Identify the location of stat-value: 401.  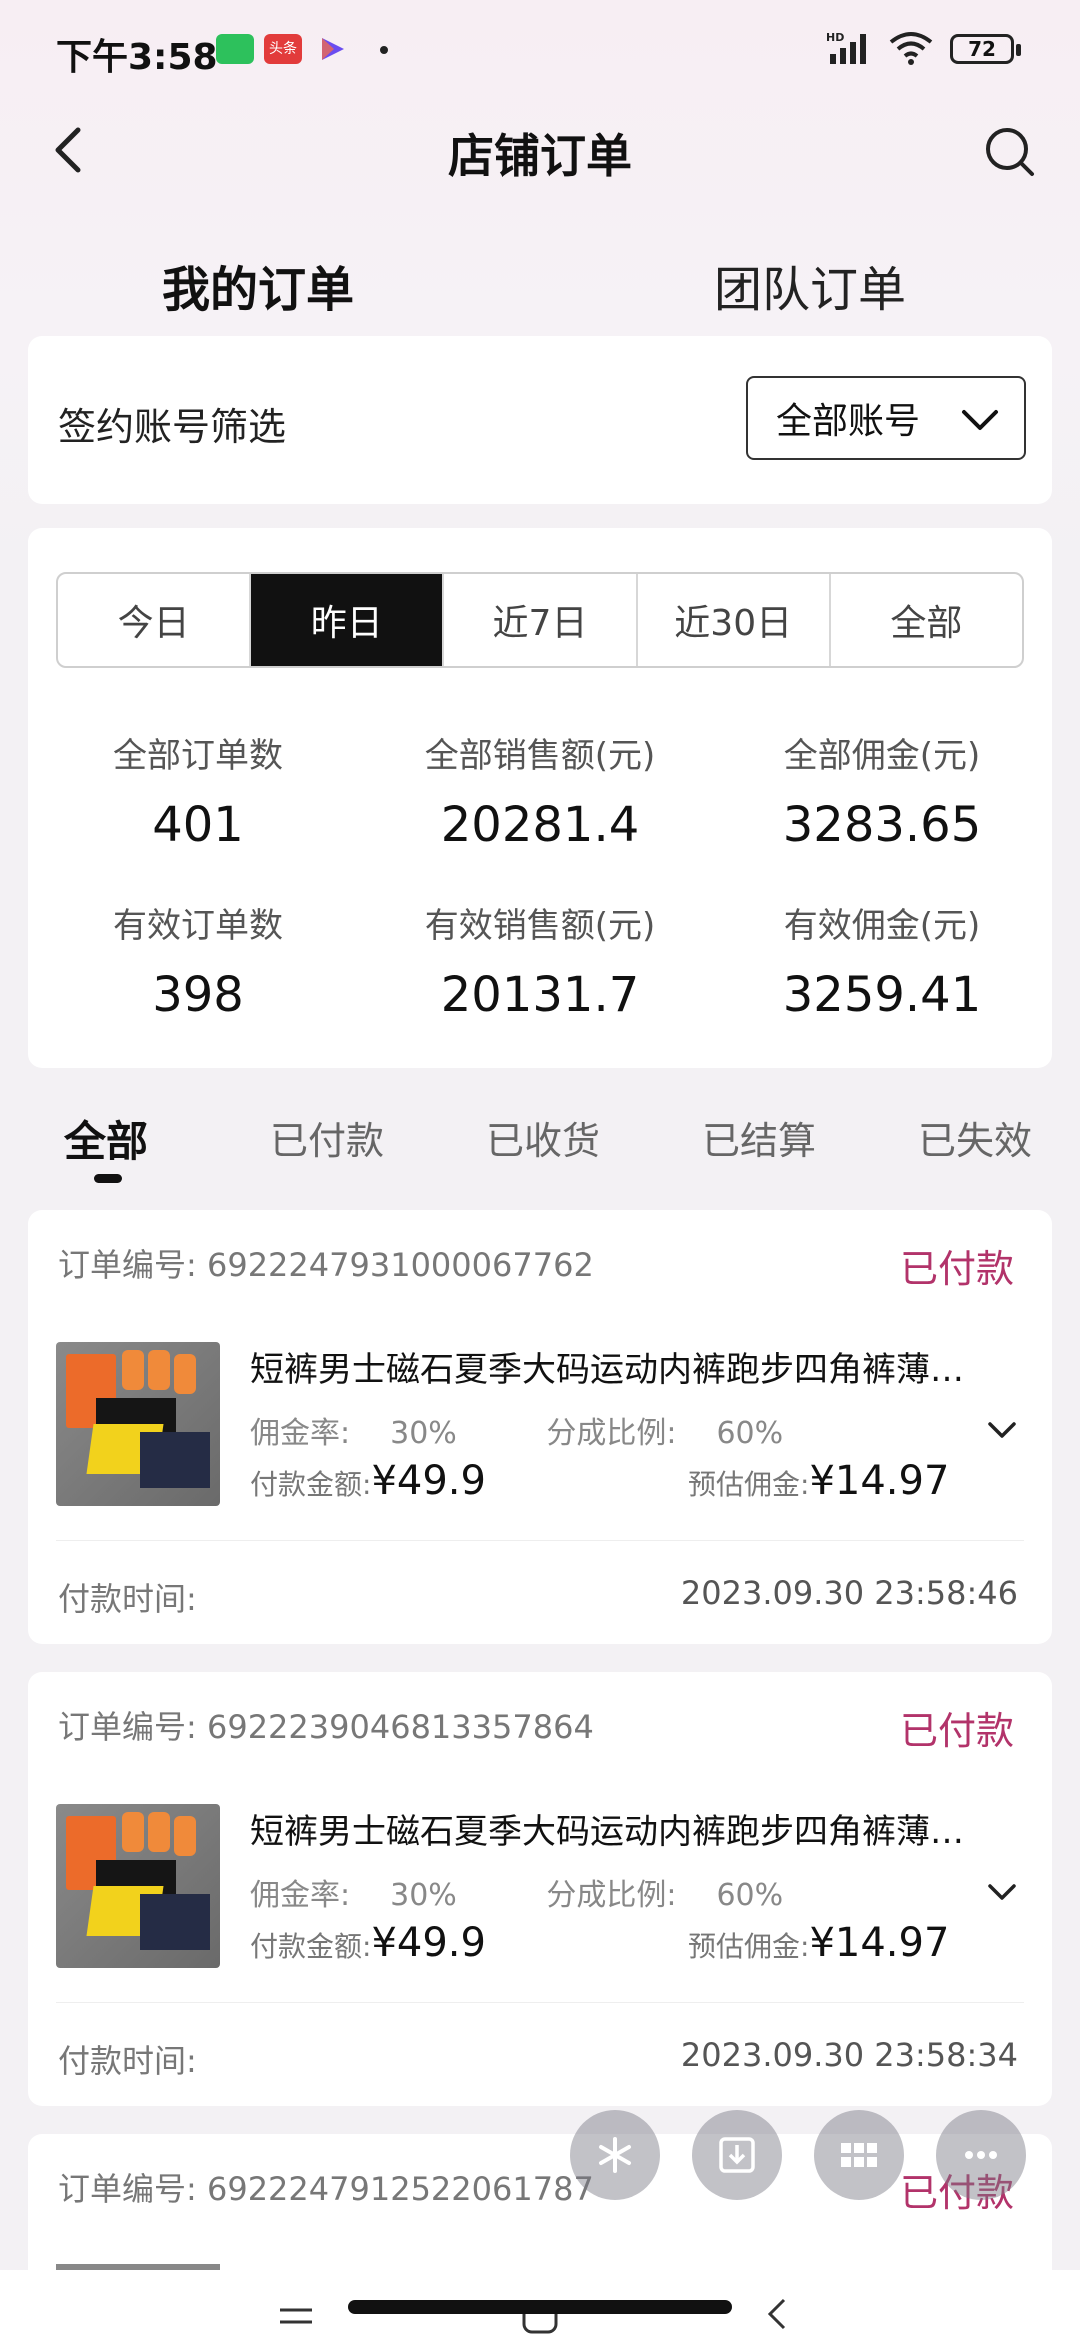
(198, 825).